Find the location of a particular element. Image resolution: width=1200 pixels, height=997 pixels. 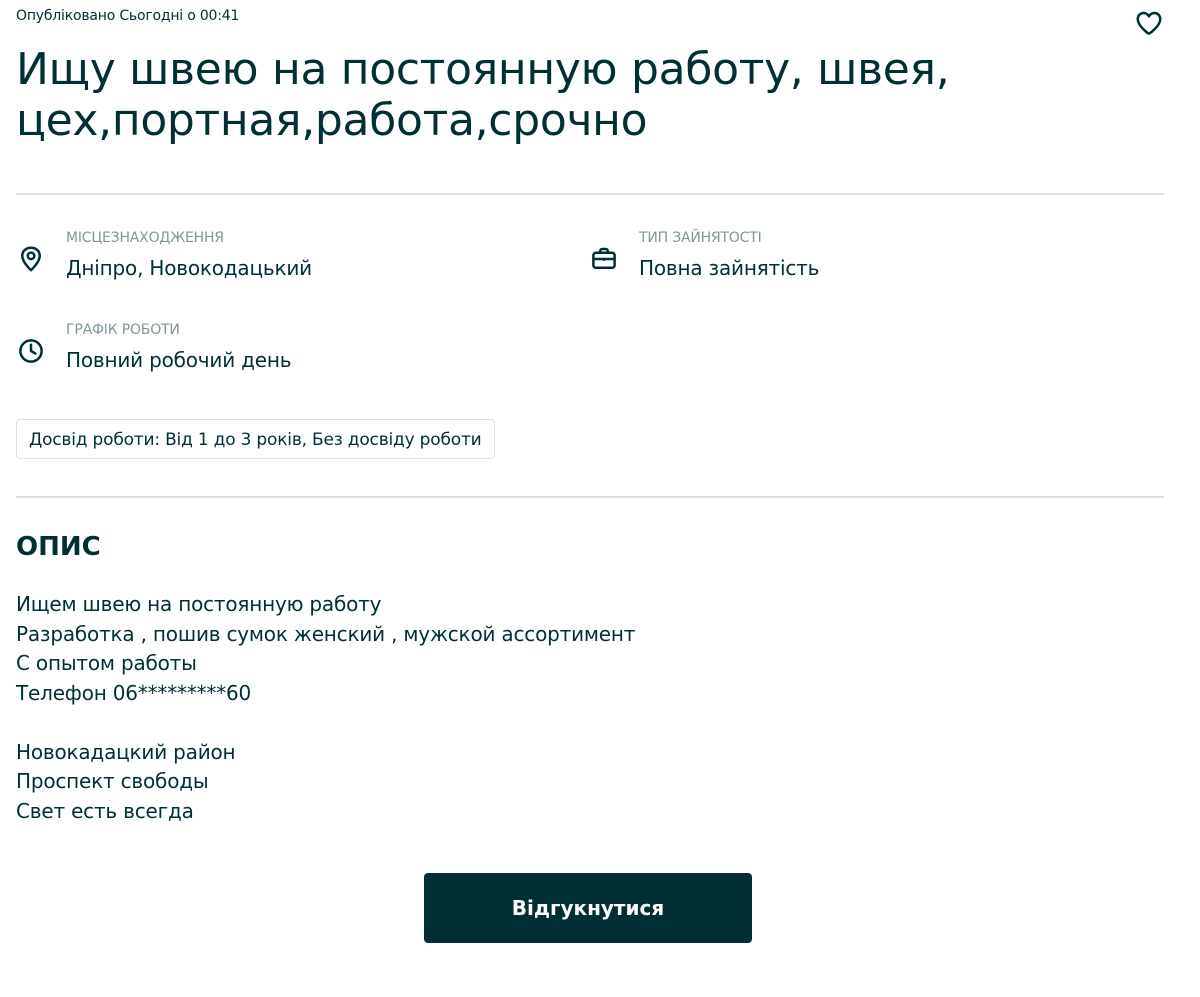

location-value: Дніпро, Новокодацький is located at coordinates (189, 268).